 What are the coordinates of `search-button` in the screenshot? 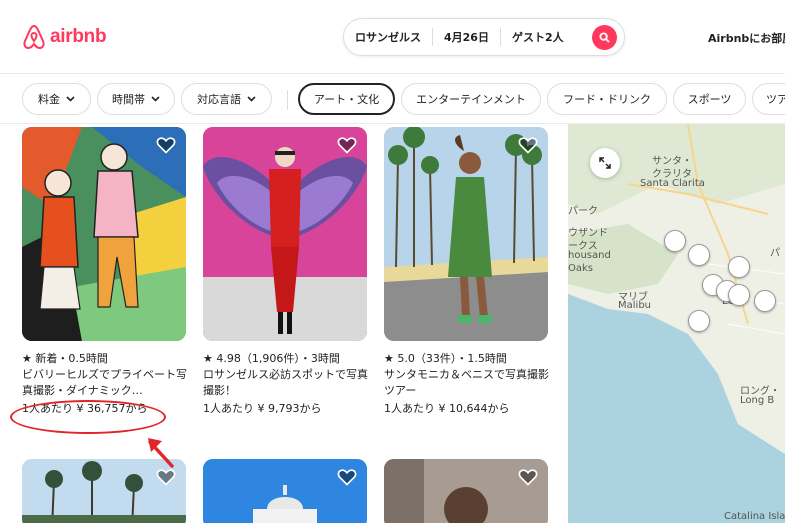 It's located at (604, 37).